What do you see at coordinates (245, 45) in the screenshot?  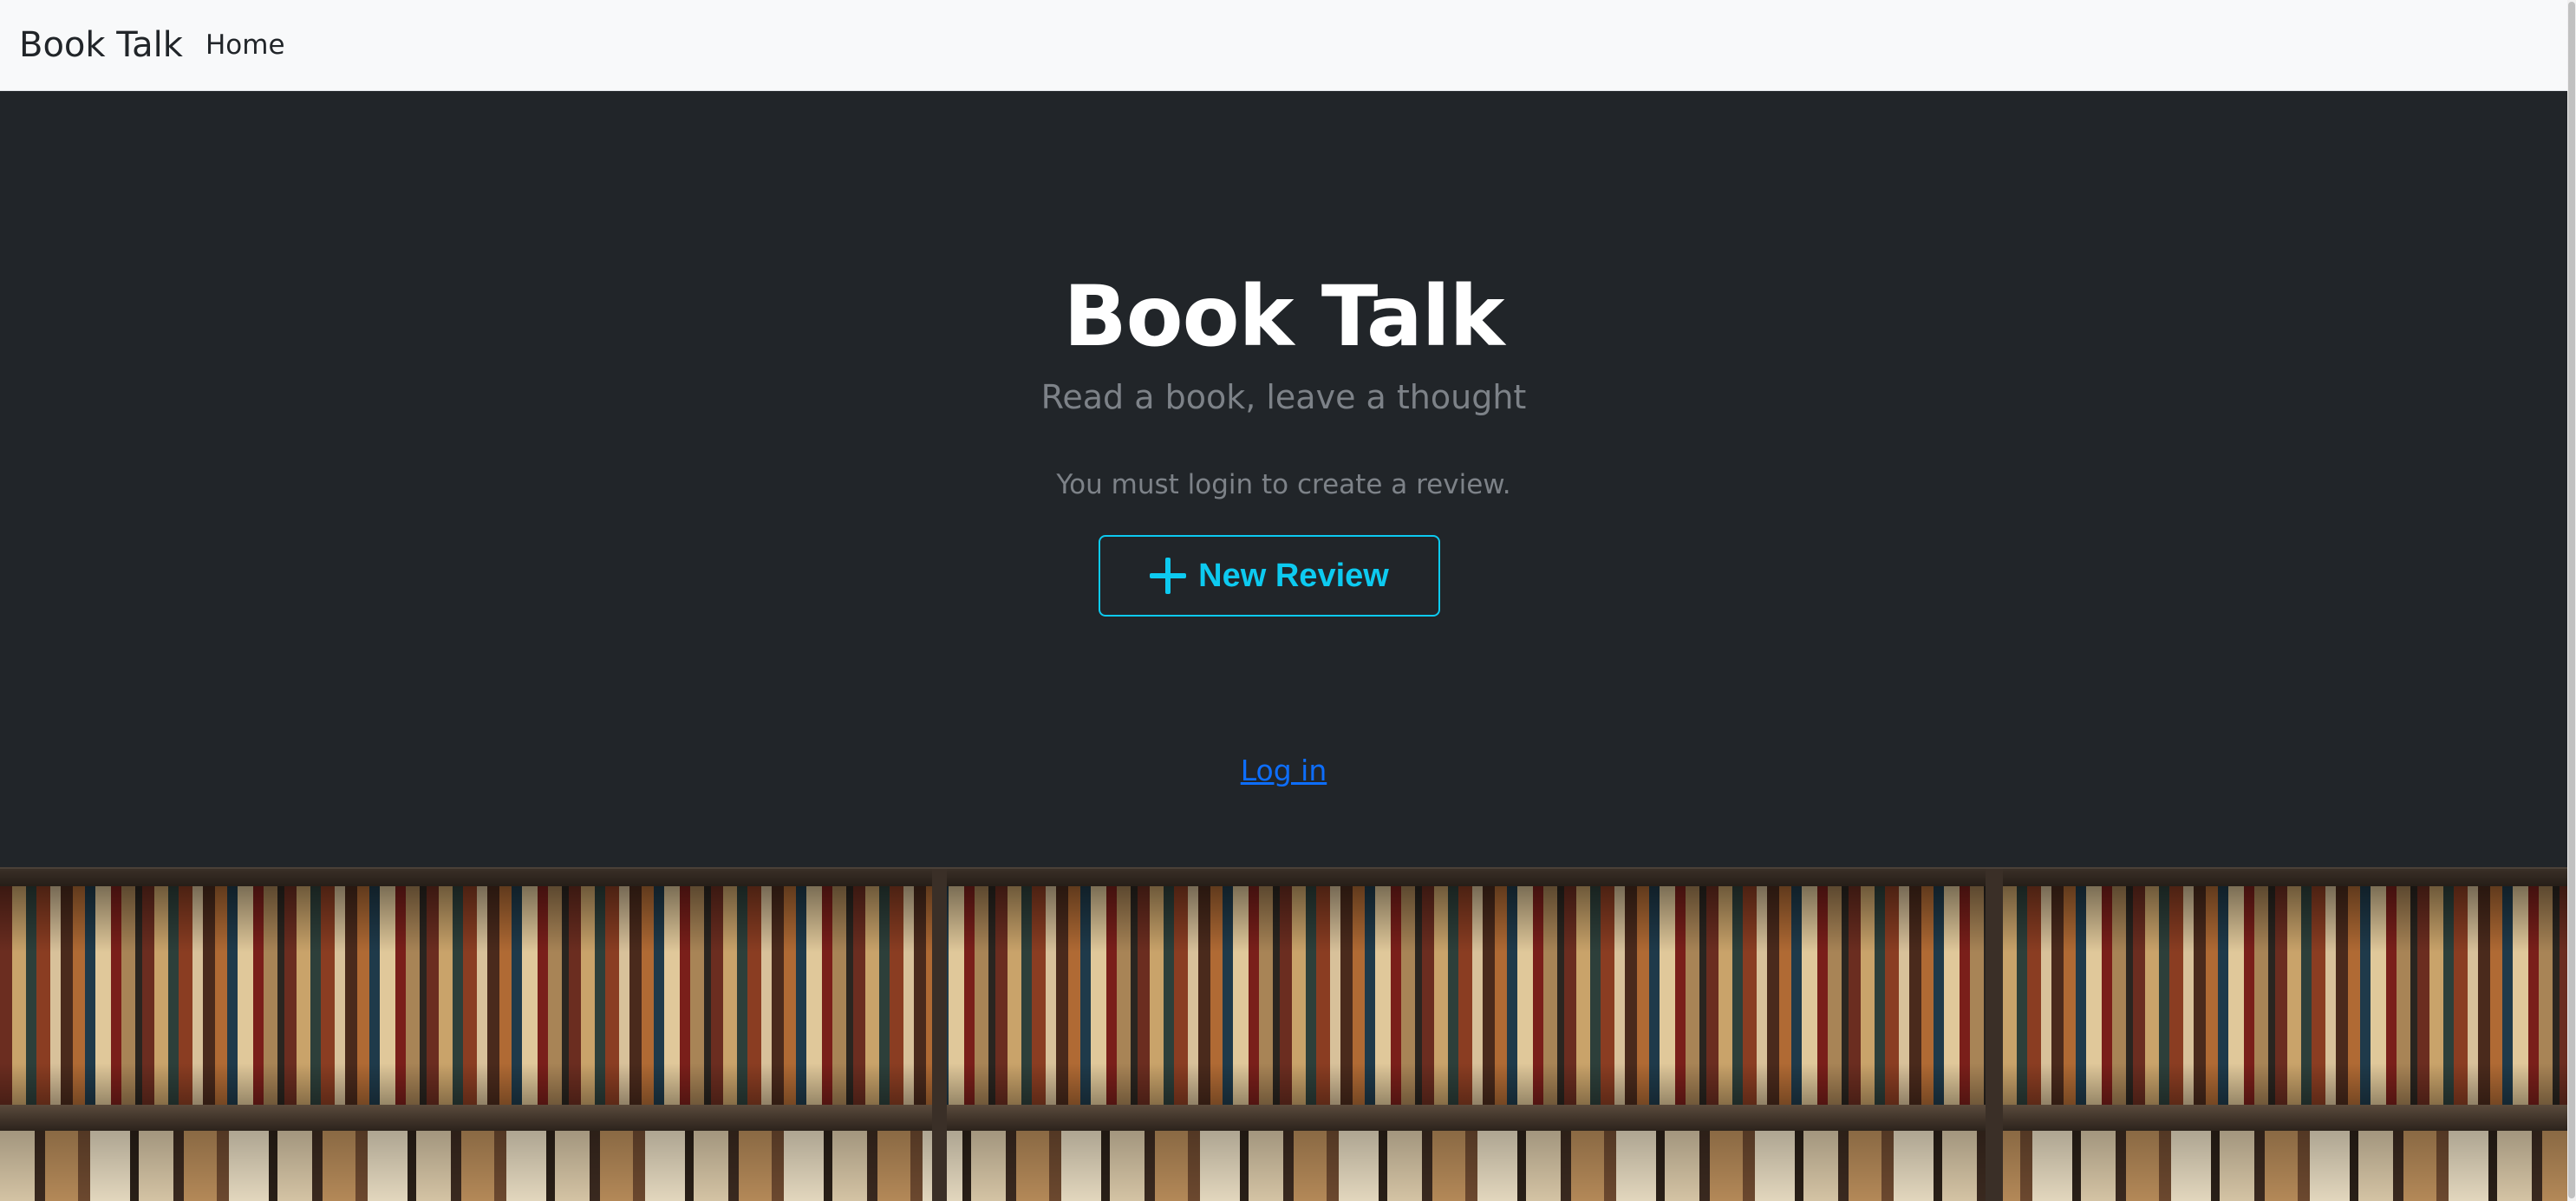 I see `nav-link-home: Home` at bounding box center [245, 45].